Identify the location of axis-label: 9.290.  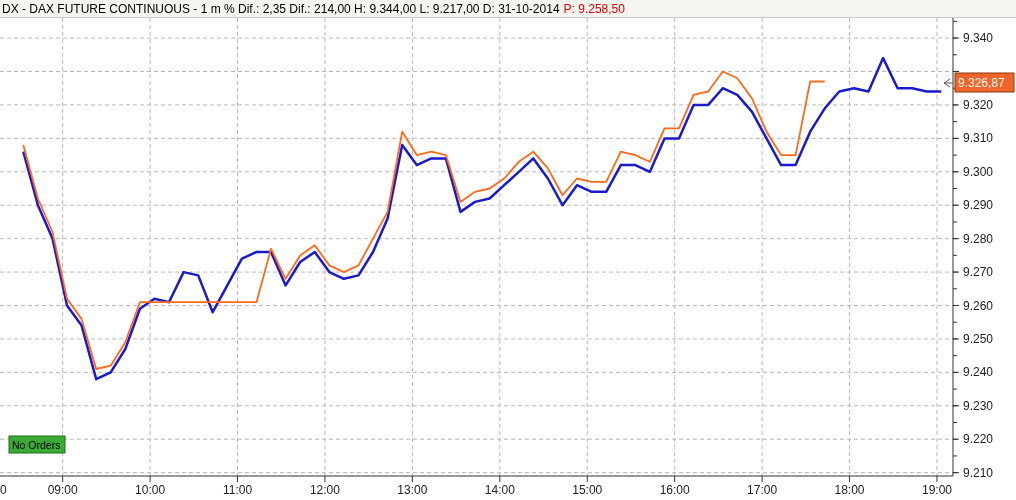
(978, 205).